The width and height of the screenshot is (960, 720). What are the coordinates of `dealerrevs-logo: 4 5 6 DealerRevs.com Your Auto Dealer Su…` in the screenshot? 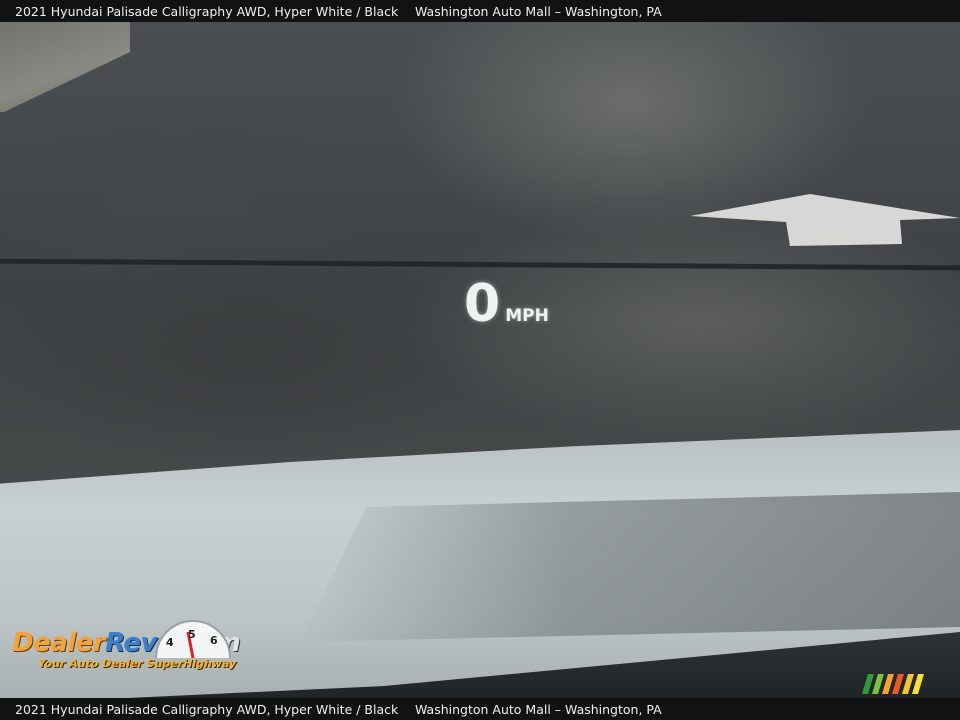 It's located at (126, 645).